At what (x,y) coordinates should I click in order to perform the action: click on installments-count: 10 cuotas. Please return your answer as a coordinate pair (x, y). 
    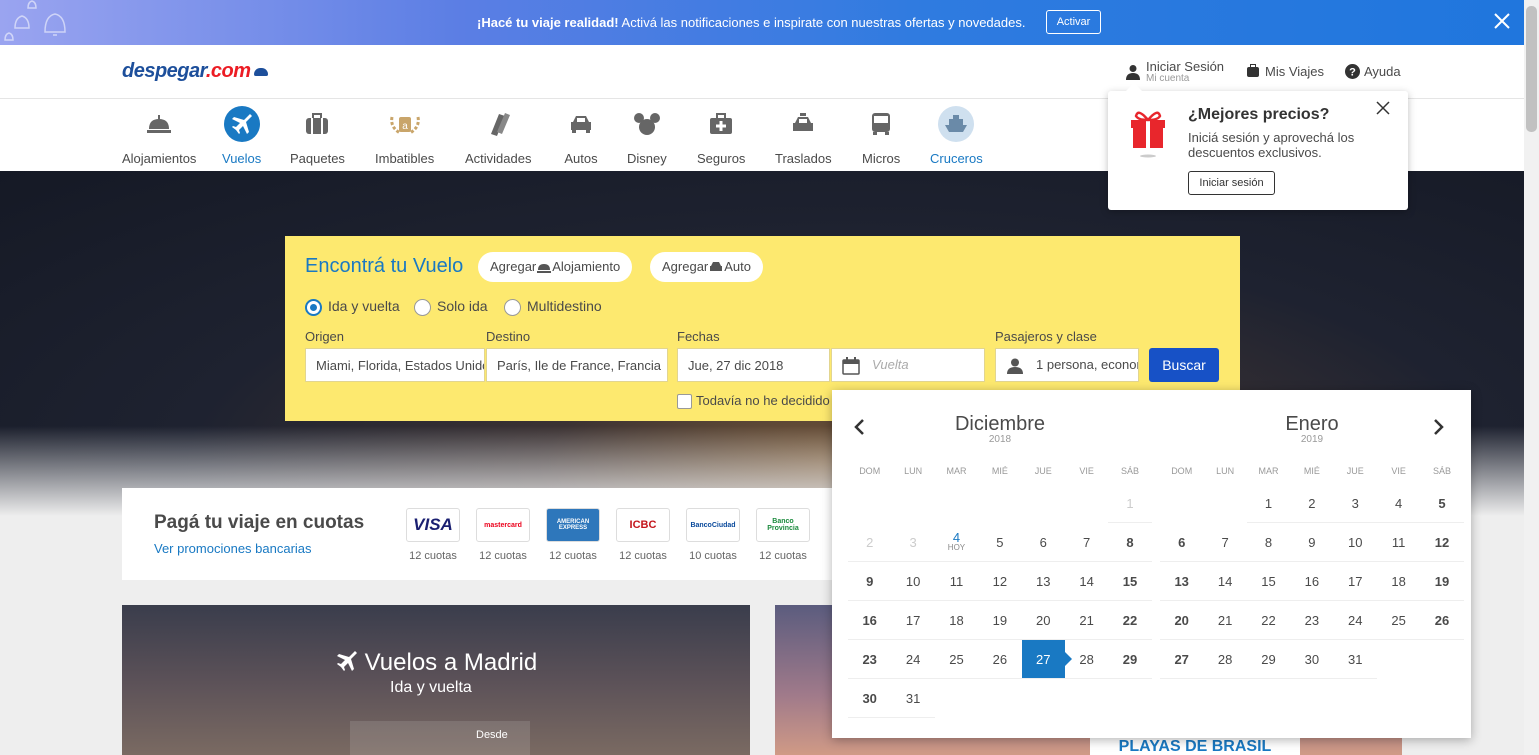
    Looking at the image, I should click on (713, 556).